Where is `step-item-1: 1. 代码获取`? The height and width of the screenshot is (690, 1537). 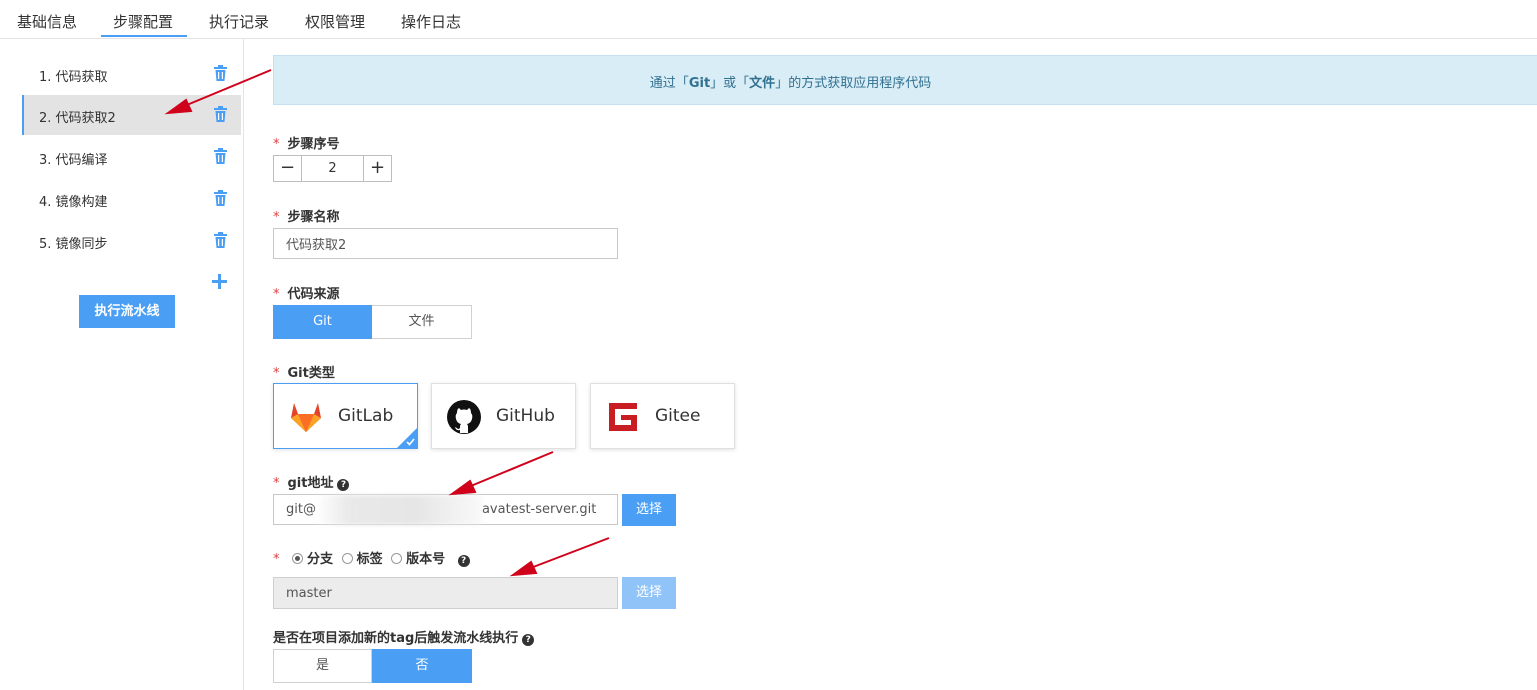 step-item-1: 1. 代码获取 is located at coordinates (131, 74).